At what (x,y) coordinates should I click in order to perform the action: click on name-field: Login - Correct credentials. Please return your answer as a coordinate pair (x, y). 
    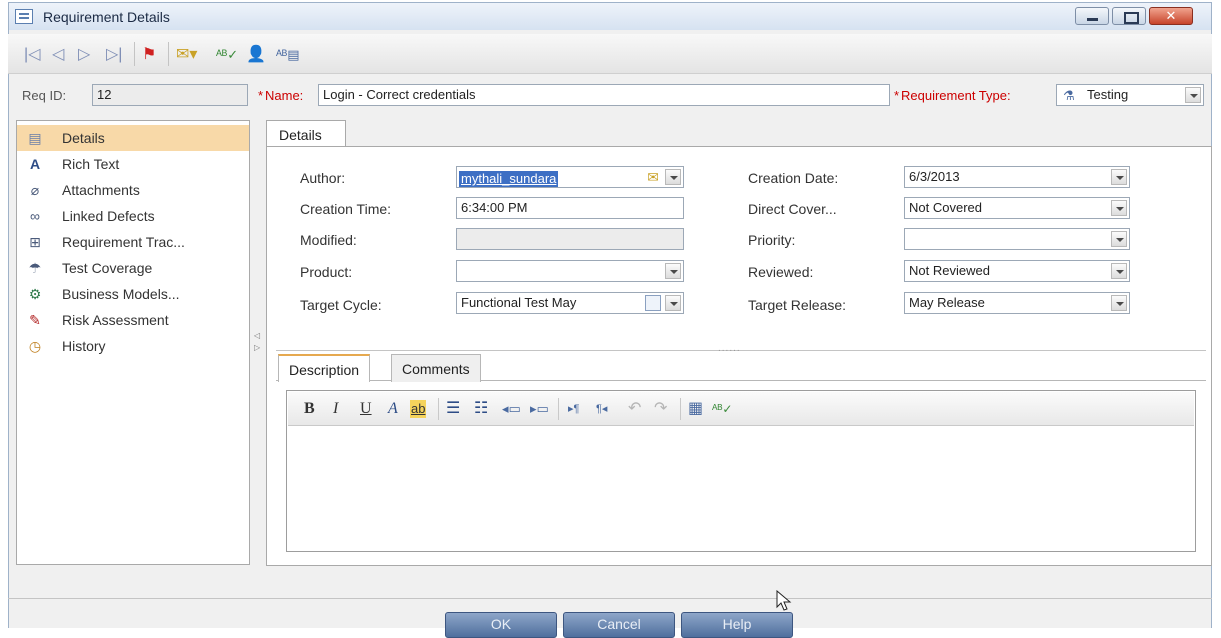
    Looking at the image, I should click on (604, 95).